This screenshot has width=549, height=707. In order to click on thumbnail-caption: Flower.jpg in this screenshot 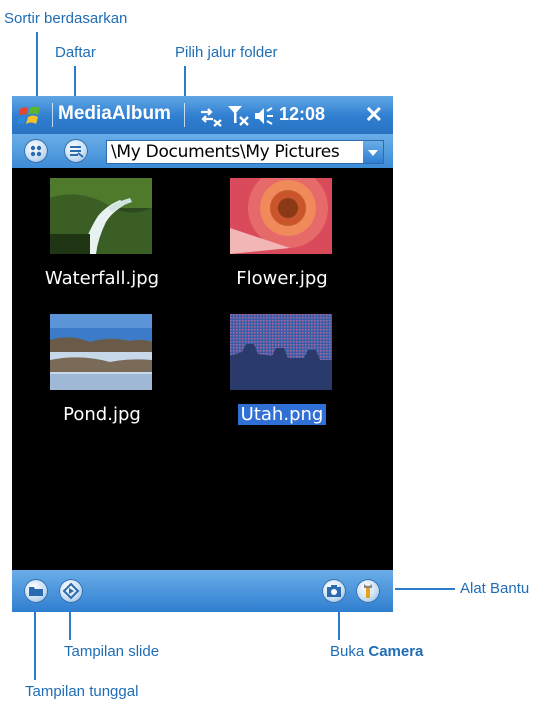, I will do `click(282, 278)`.